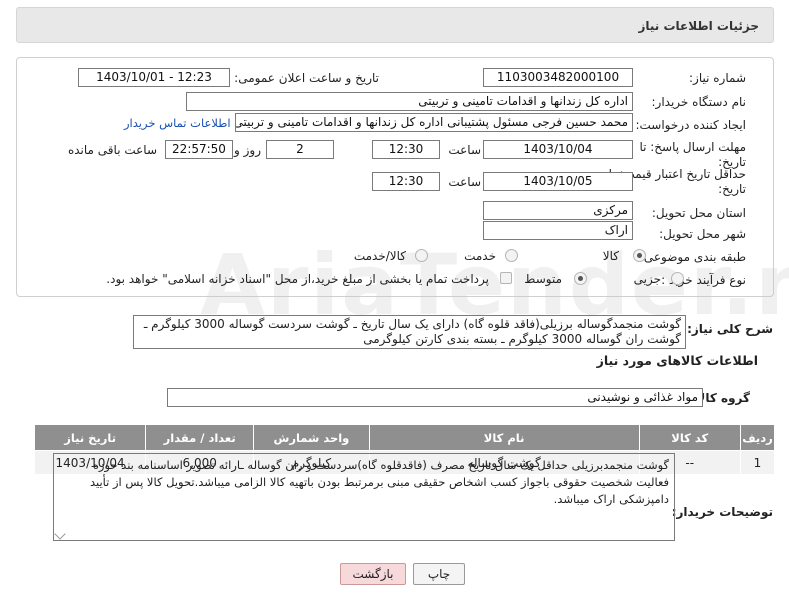 The height and width of the screenshot is (598, 789). Describe the element at coordinates (692, 257) in the screenshot. I see `category-label: طبقه بندی موضوعی:` at that location.